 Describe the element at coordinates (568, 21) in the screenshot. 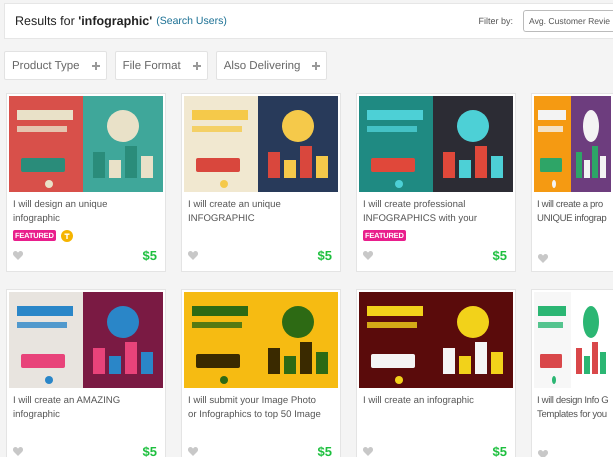

I see `sort-dropdown: Avg. Customer Revie` at that location.